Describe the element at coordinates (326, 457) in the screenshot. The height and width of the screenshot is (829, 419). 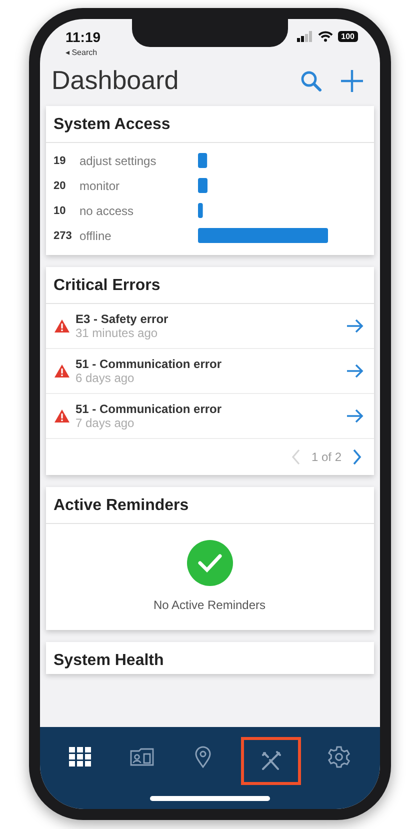
I see `page-indicator: 1 of 2` at that location.